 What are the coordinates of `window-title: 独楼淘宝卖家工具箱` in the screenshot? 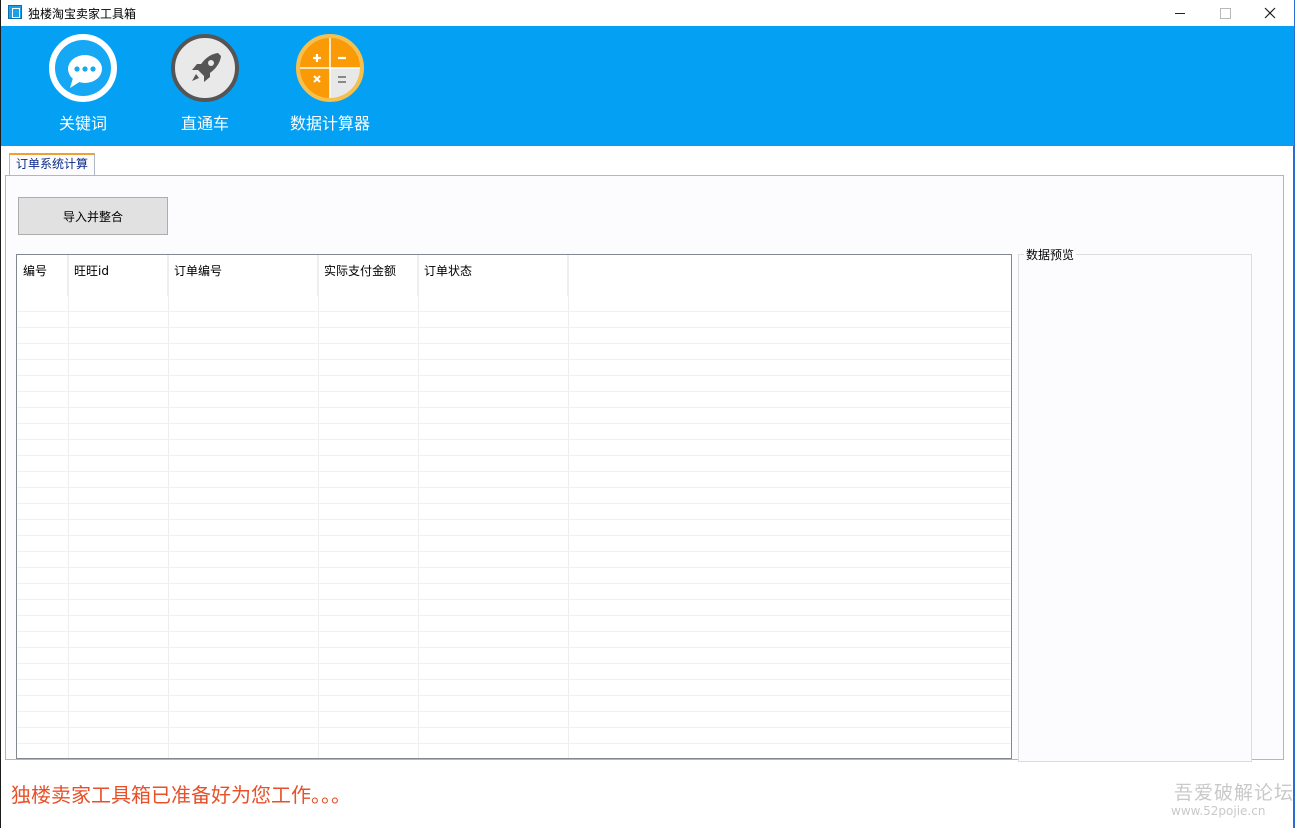 It's located at (82, 14).